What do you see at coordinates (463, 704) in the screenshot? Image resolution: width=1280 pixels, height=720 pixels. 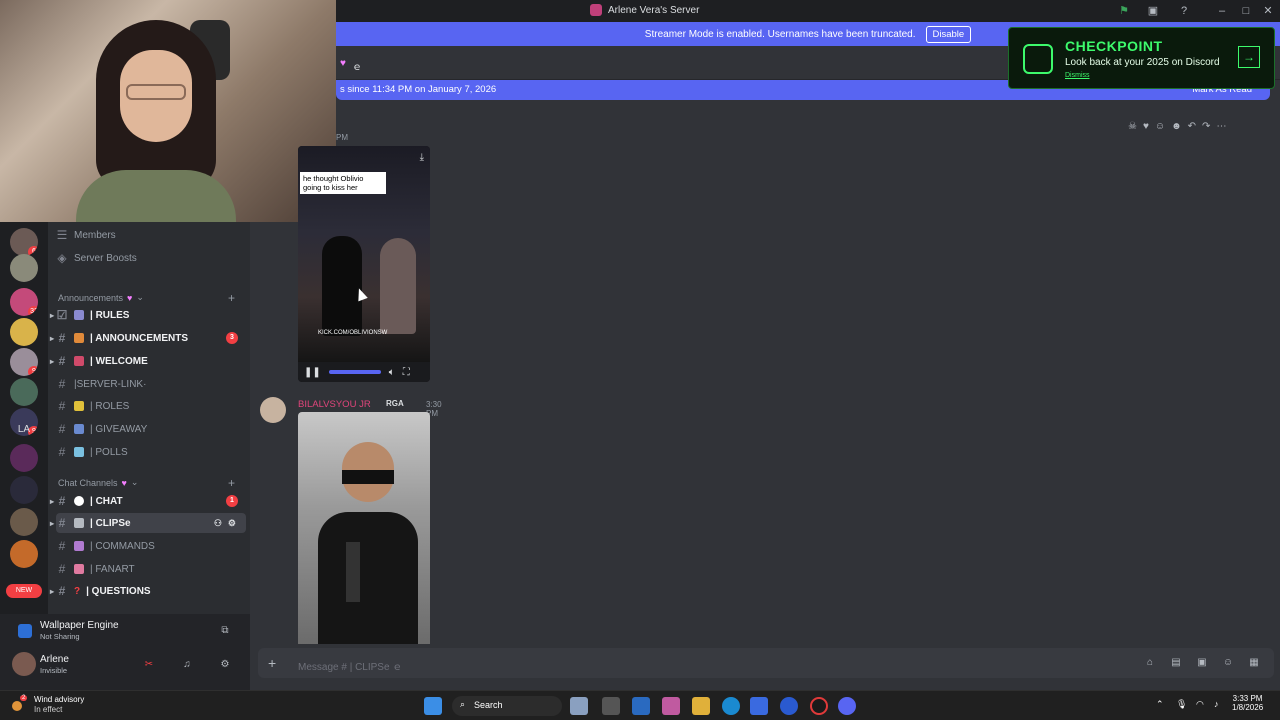 I see `search-icon: ⌕` at bounding box center [463, 704].